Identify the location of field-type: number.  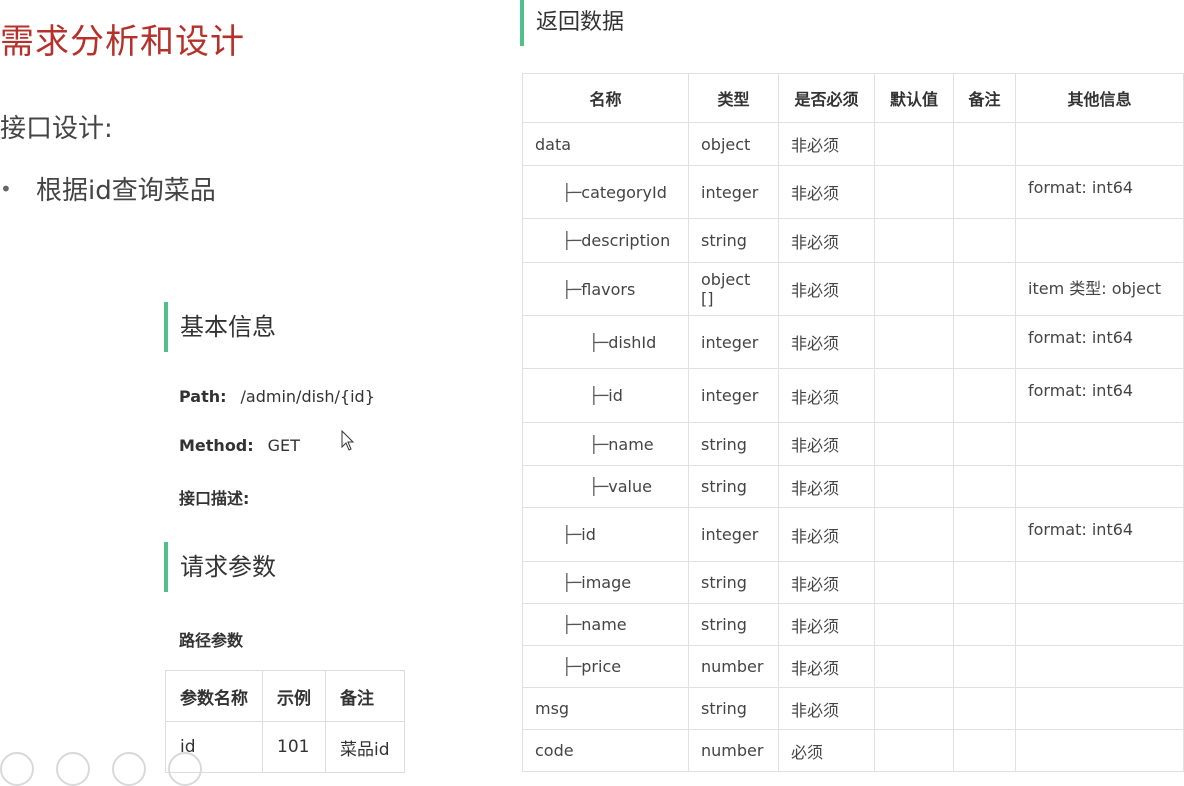
(733, 666).